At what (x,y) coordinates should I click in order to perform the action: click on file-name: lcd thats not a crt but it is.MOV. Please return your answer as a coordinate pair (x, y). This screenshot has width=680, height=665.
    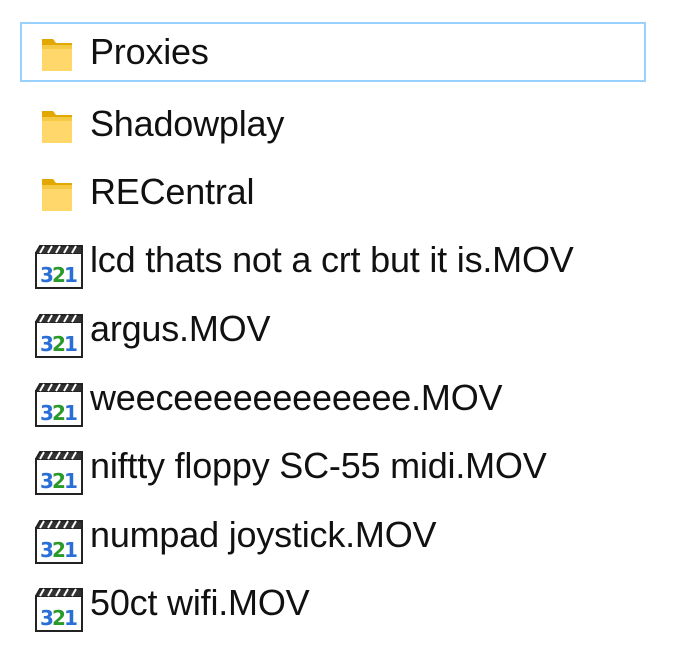
    Looking at the image, I should click on (332, 259).